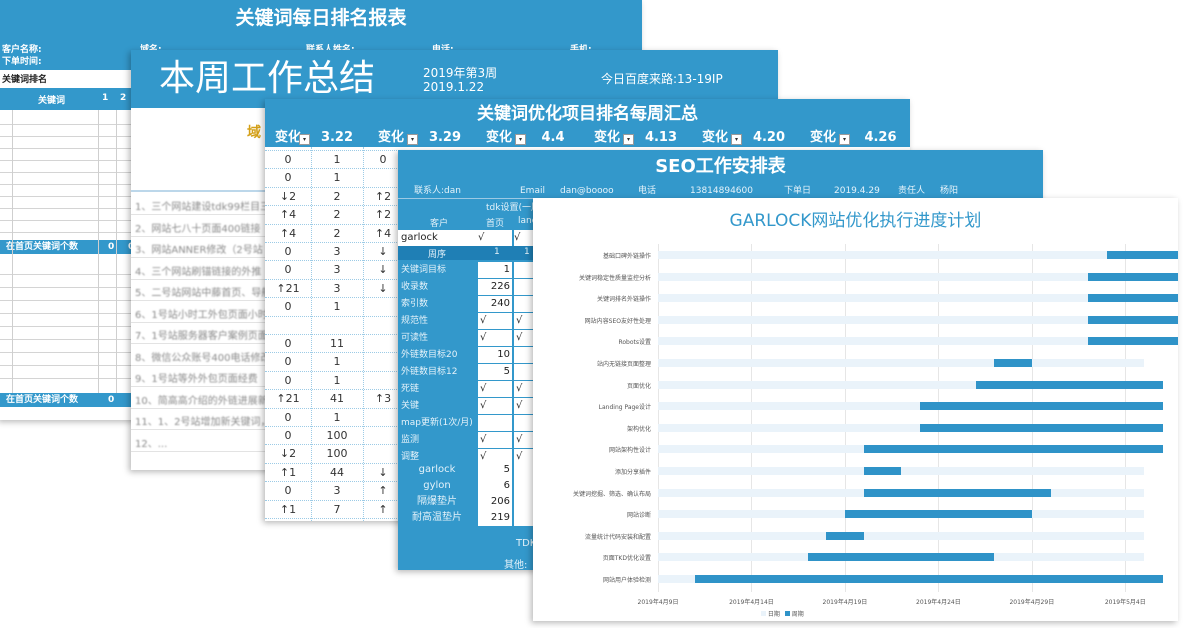  I want to click on task-label: 页面优化, so click(638, 386).